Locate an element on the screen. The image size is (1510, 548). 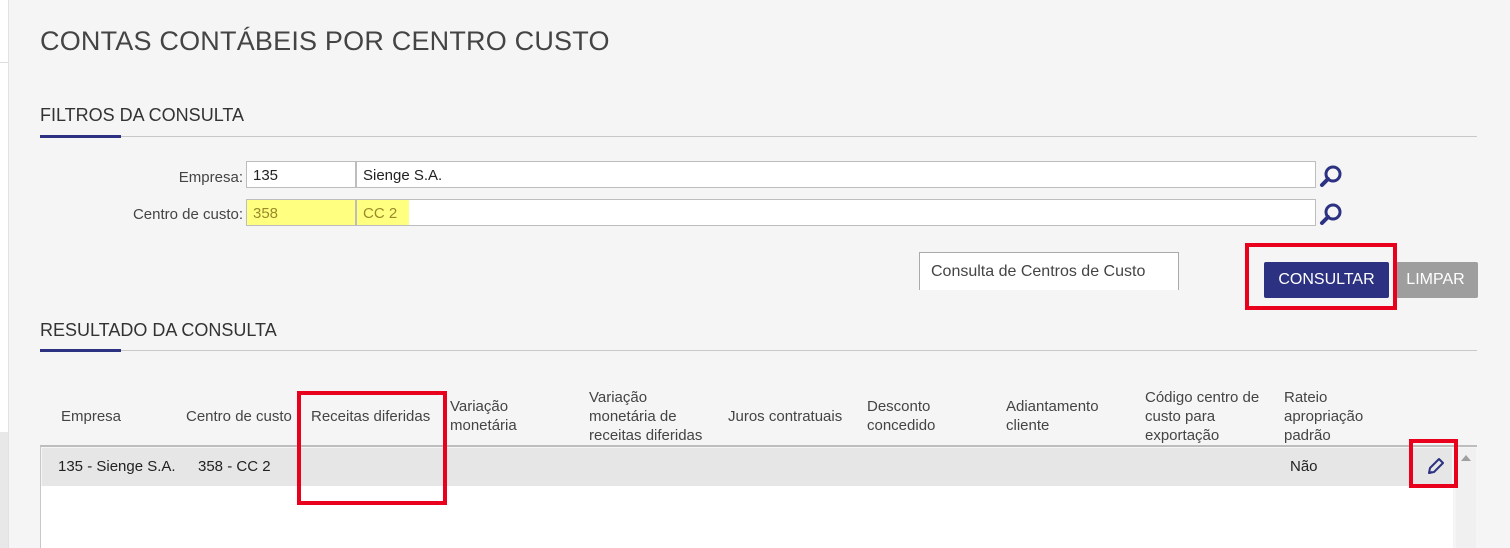
results-underline is located at coordinates (80, 350).